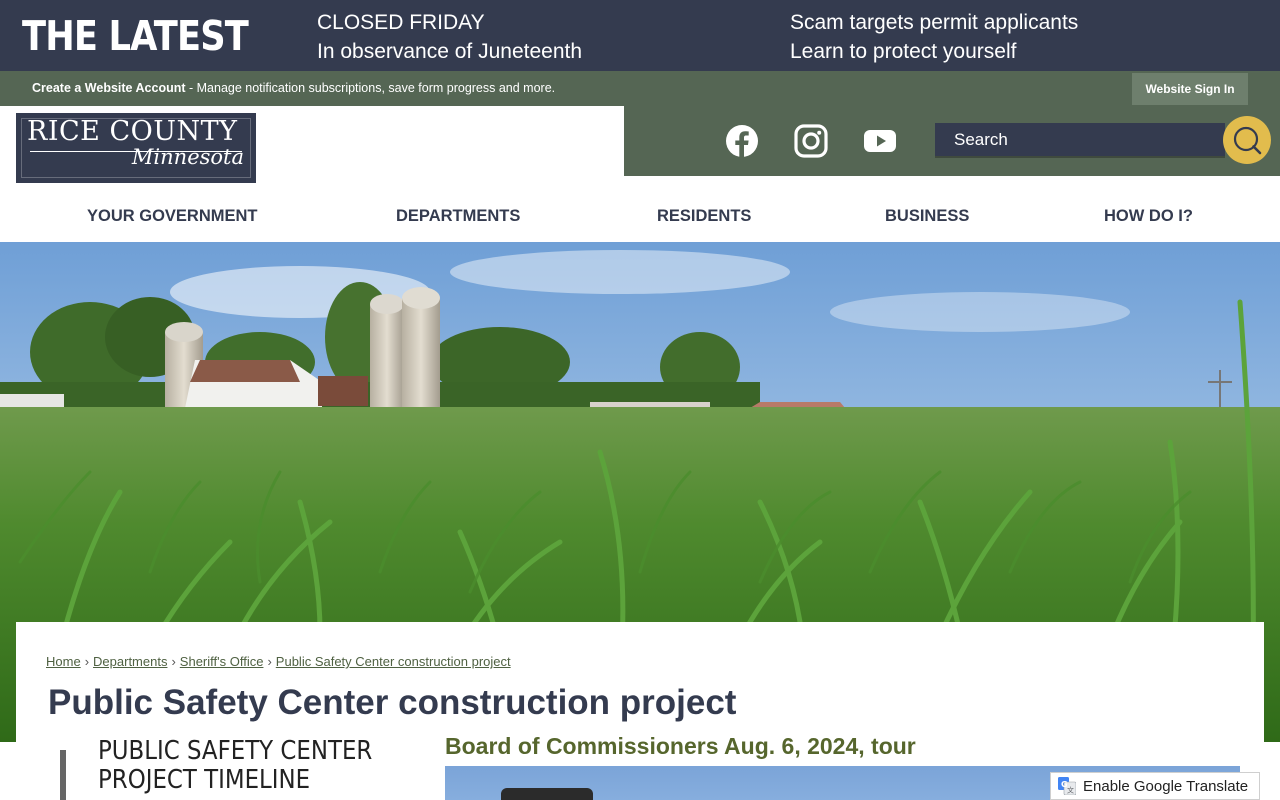 The width and height of the screenshot is (1280, 800). I want to click on nav-departments: DEPARTMENTS, so click(458, 216).